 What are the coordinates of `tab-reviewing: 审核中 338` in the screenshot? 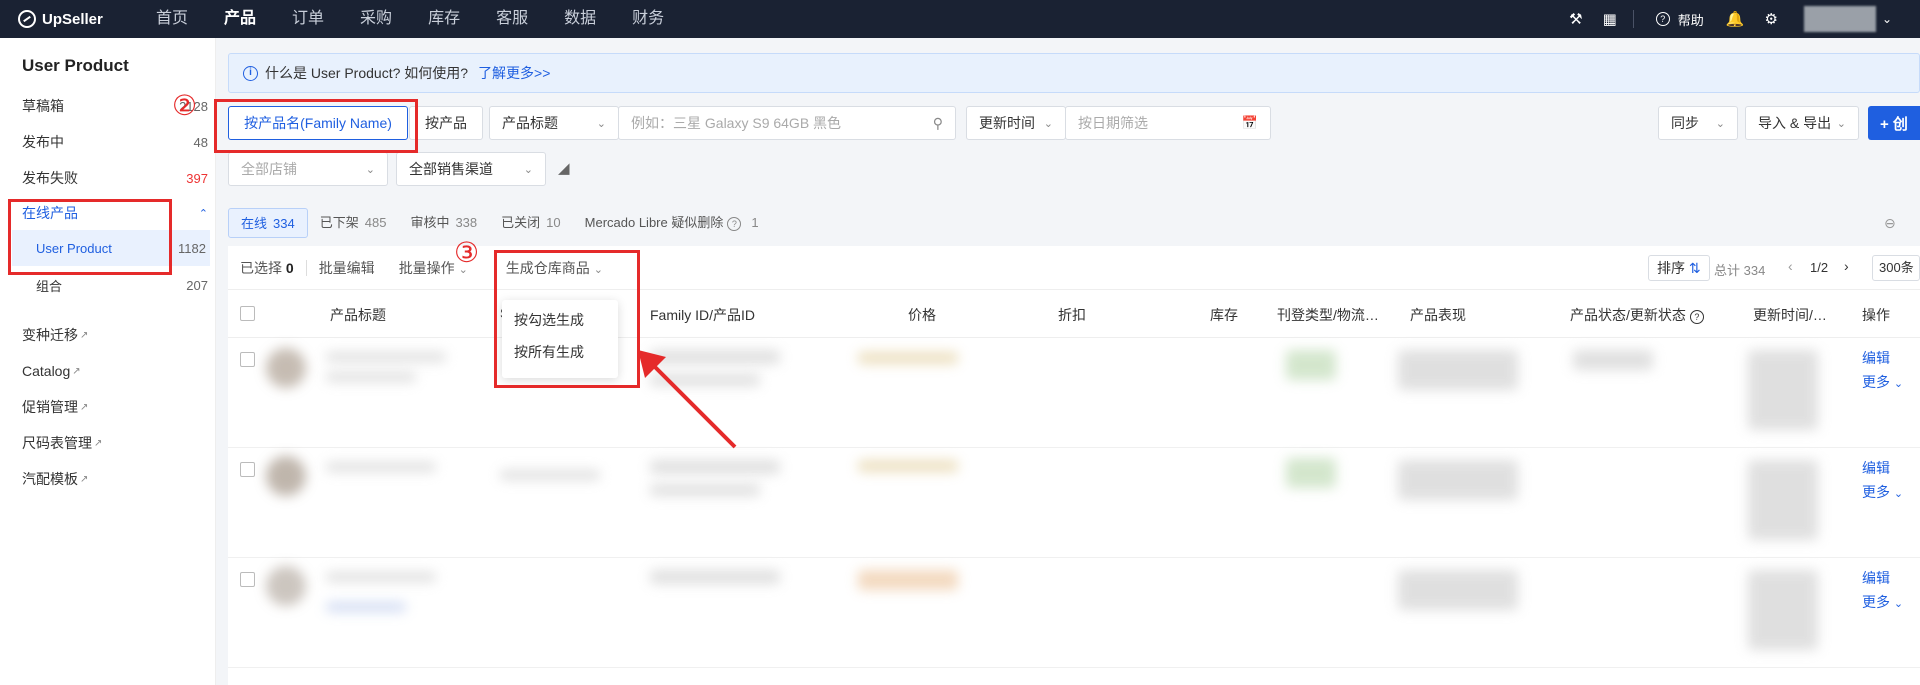 It's located at (443, 223).